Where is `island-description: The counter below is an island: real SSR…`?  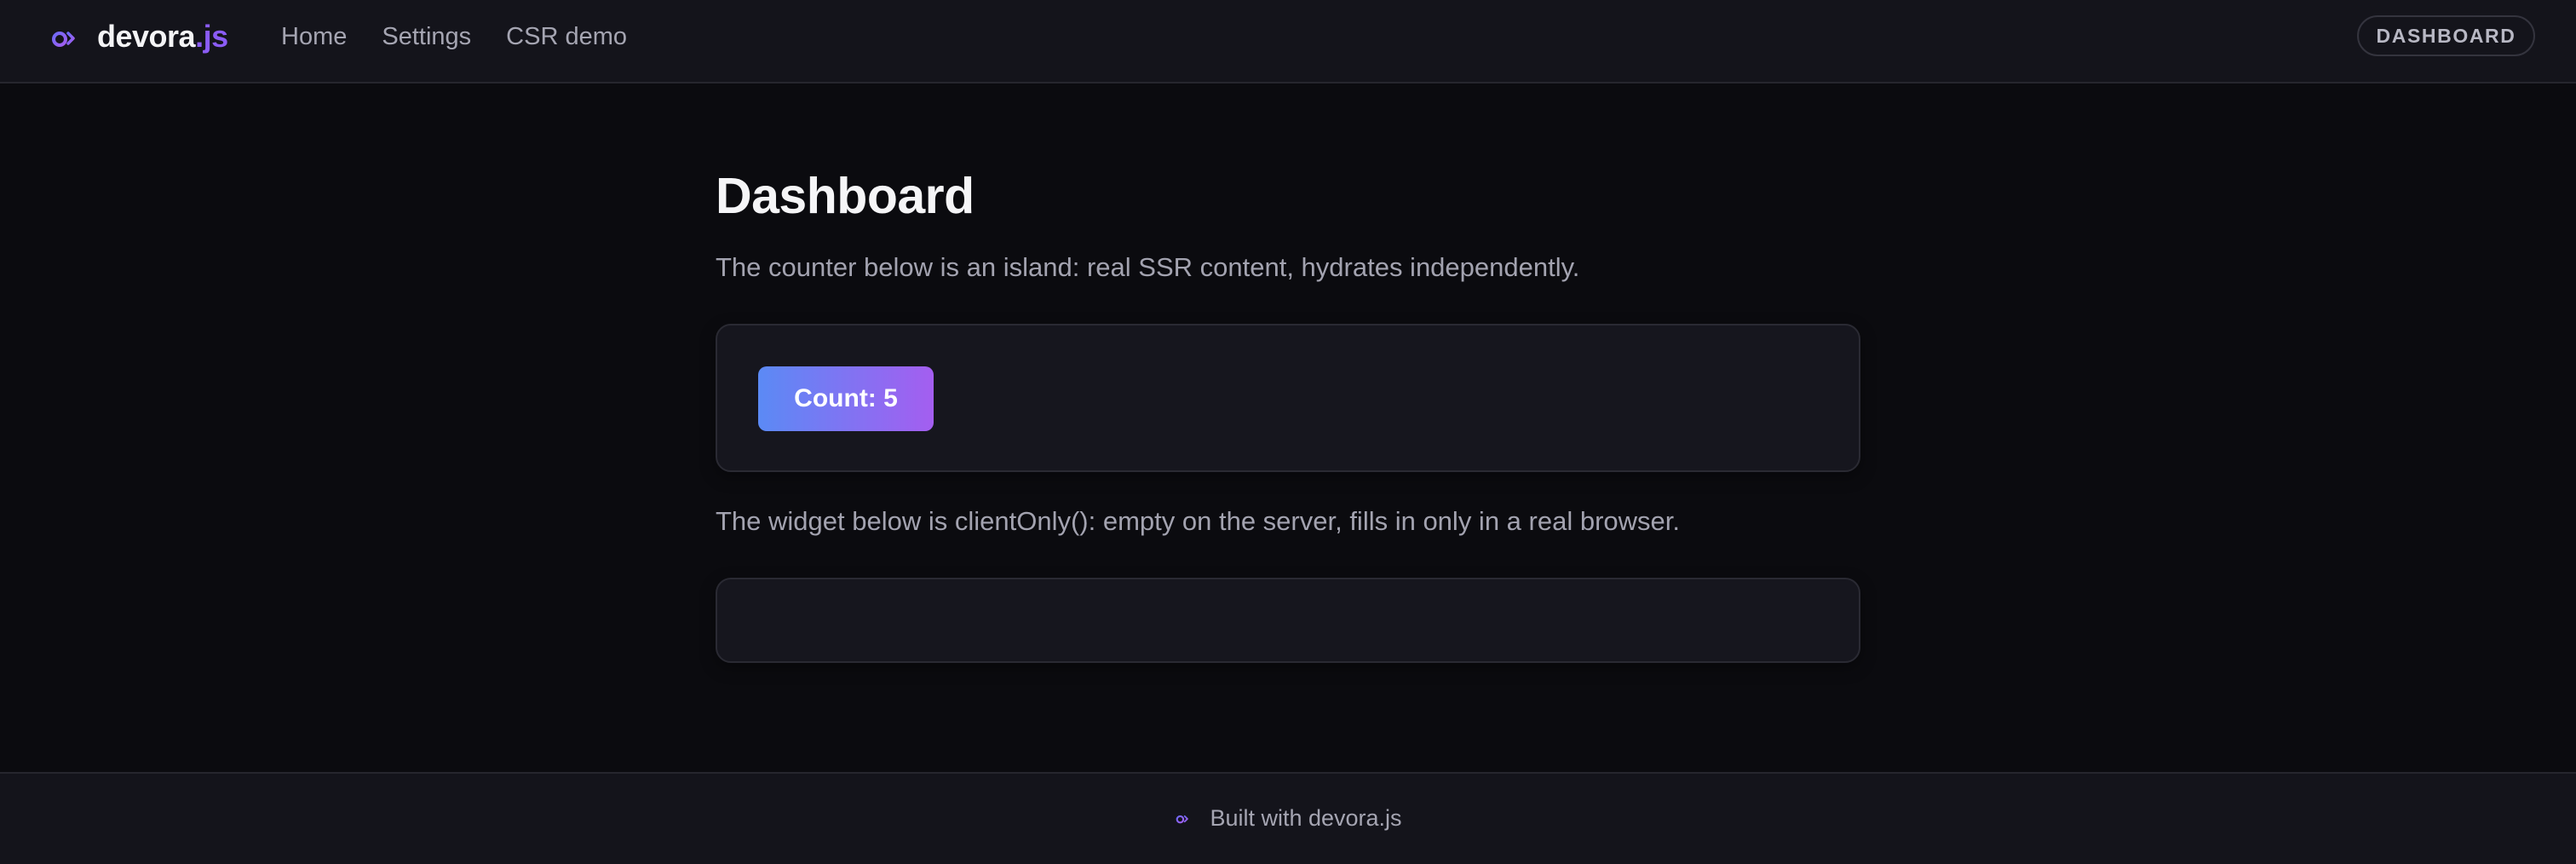 island-description: The counter below is an island: real SSR… is located at coordinates (1148, 267).